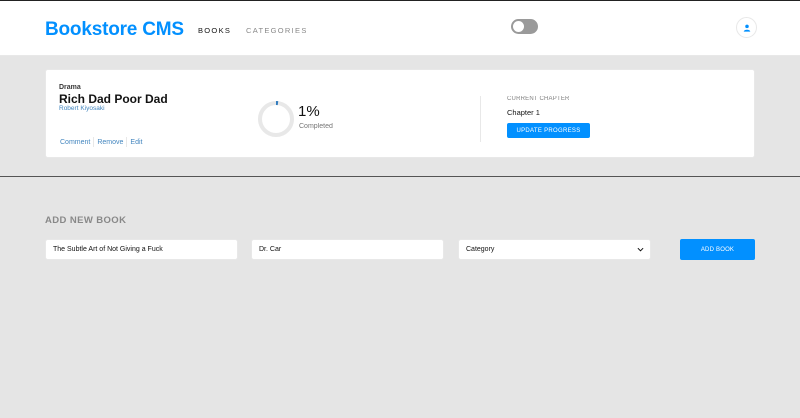 The width and height of the screenshot is (800, 418). I want to click on brand-title: Bookstore CMS, so click(114, 30).